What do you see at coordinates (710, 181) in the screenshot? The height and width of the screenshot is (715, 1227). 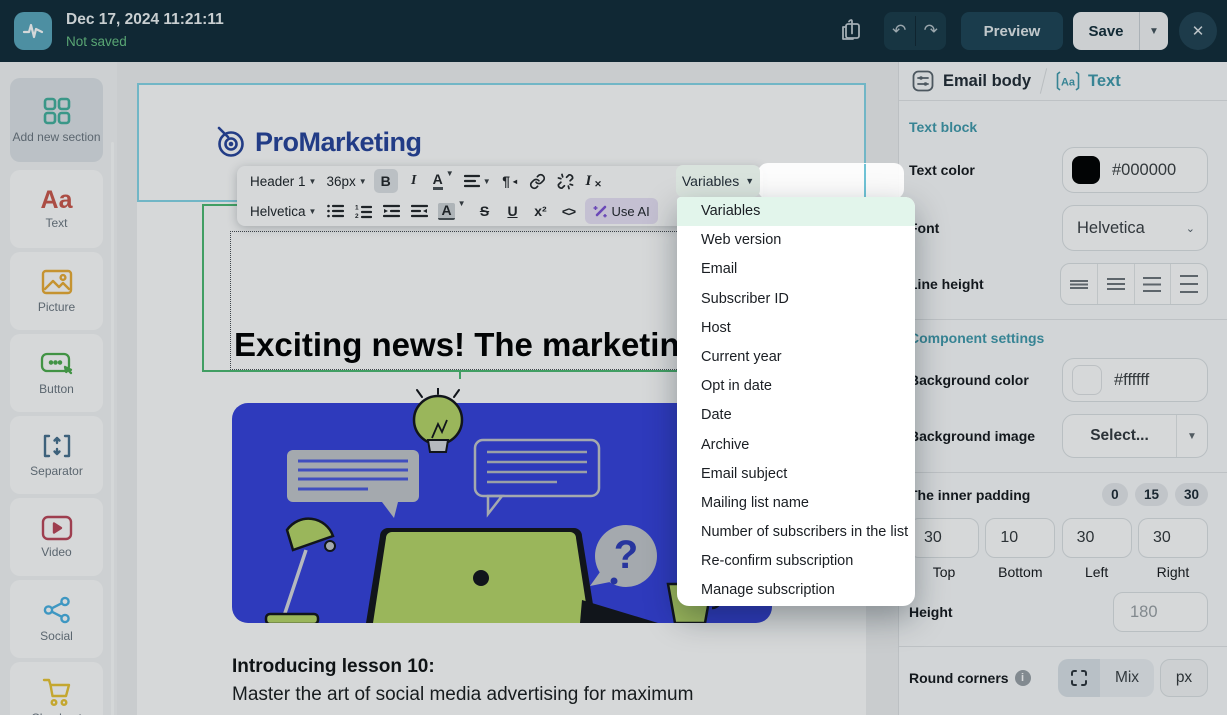 I see `variables-button-label: Variables` at bounding box center [710, 181].